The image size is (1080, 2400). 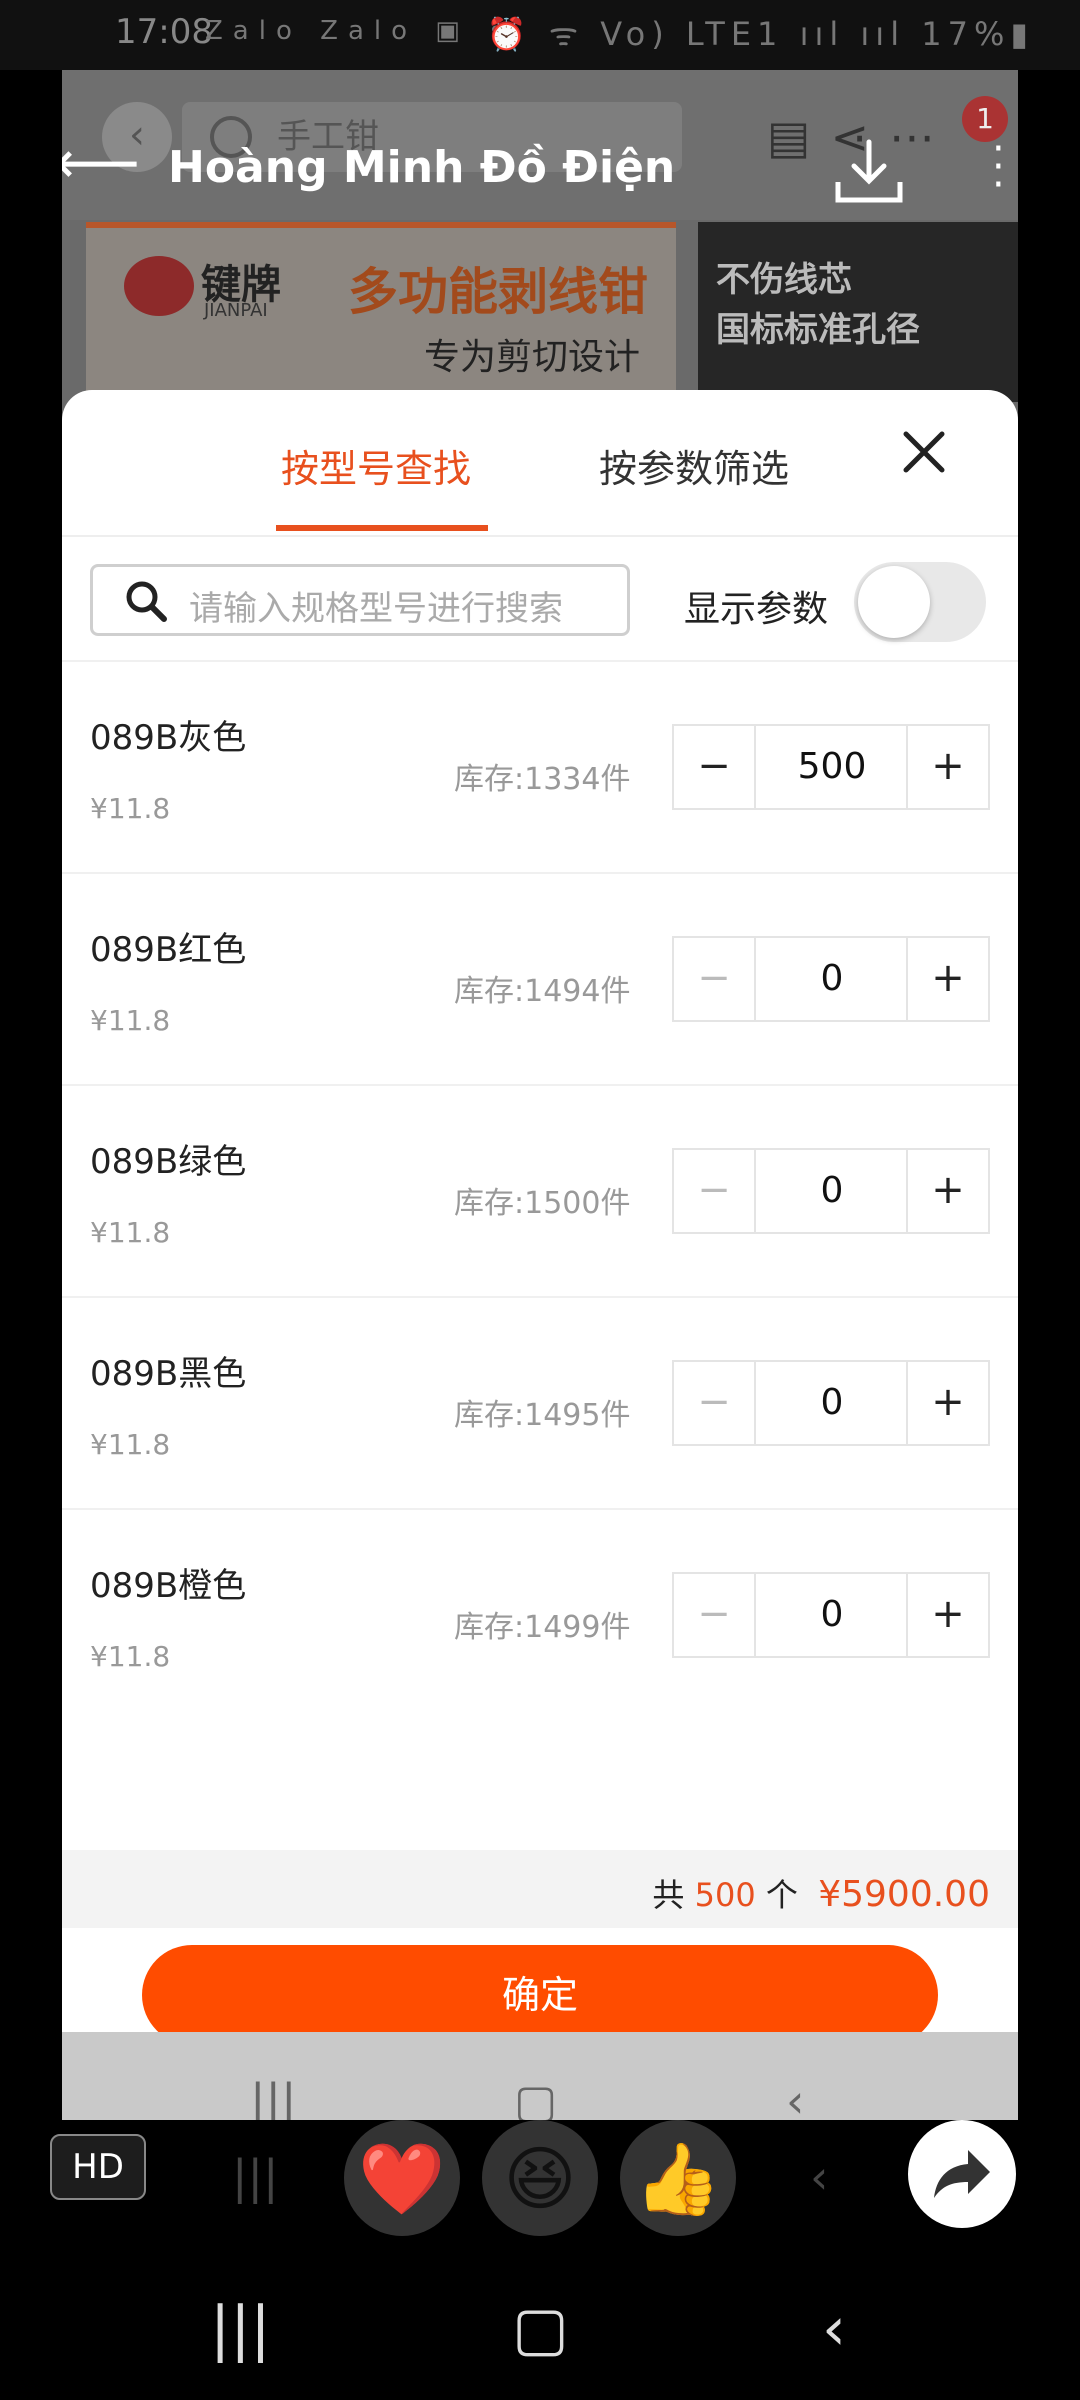 I want to click on system-back-icon: ‹, so click(x=834, y=2329).